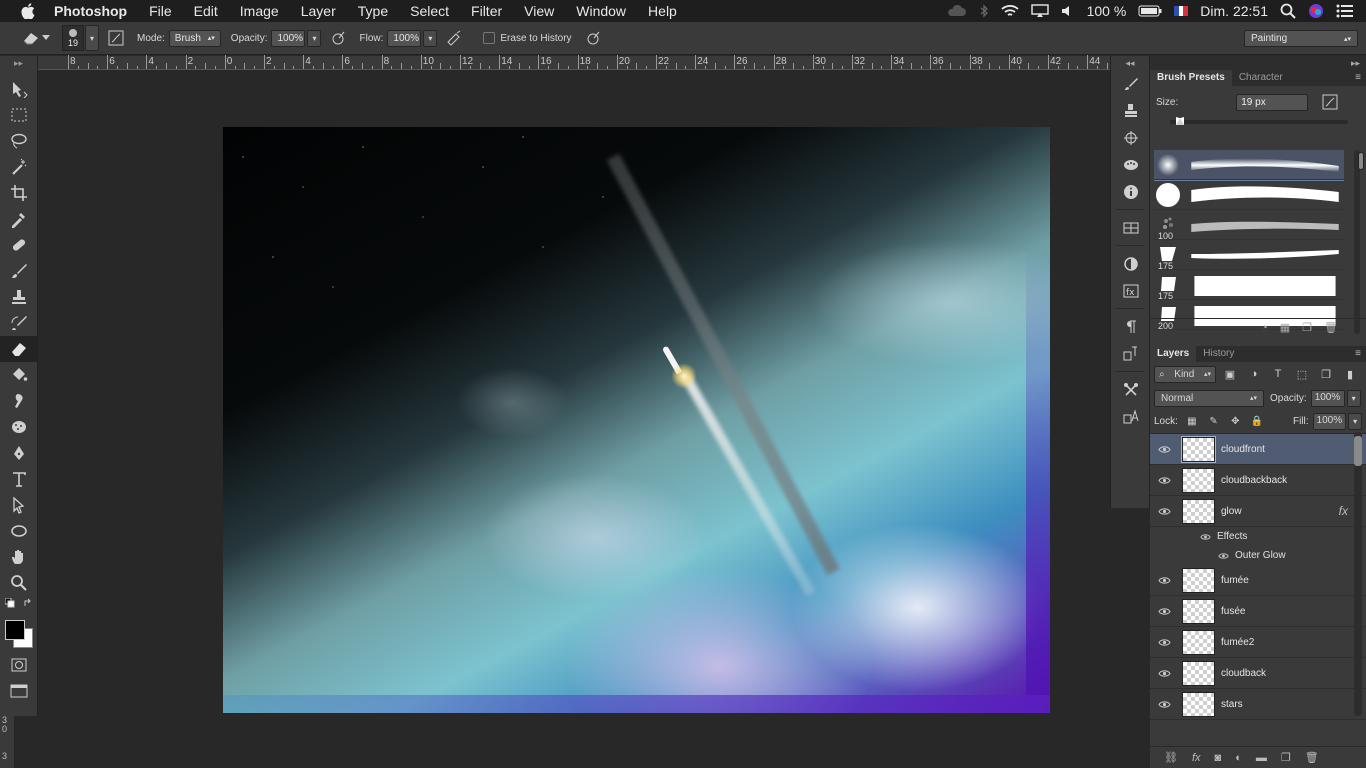  I want to click on fill-dropdown: ▾, so click(1355, 421).